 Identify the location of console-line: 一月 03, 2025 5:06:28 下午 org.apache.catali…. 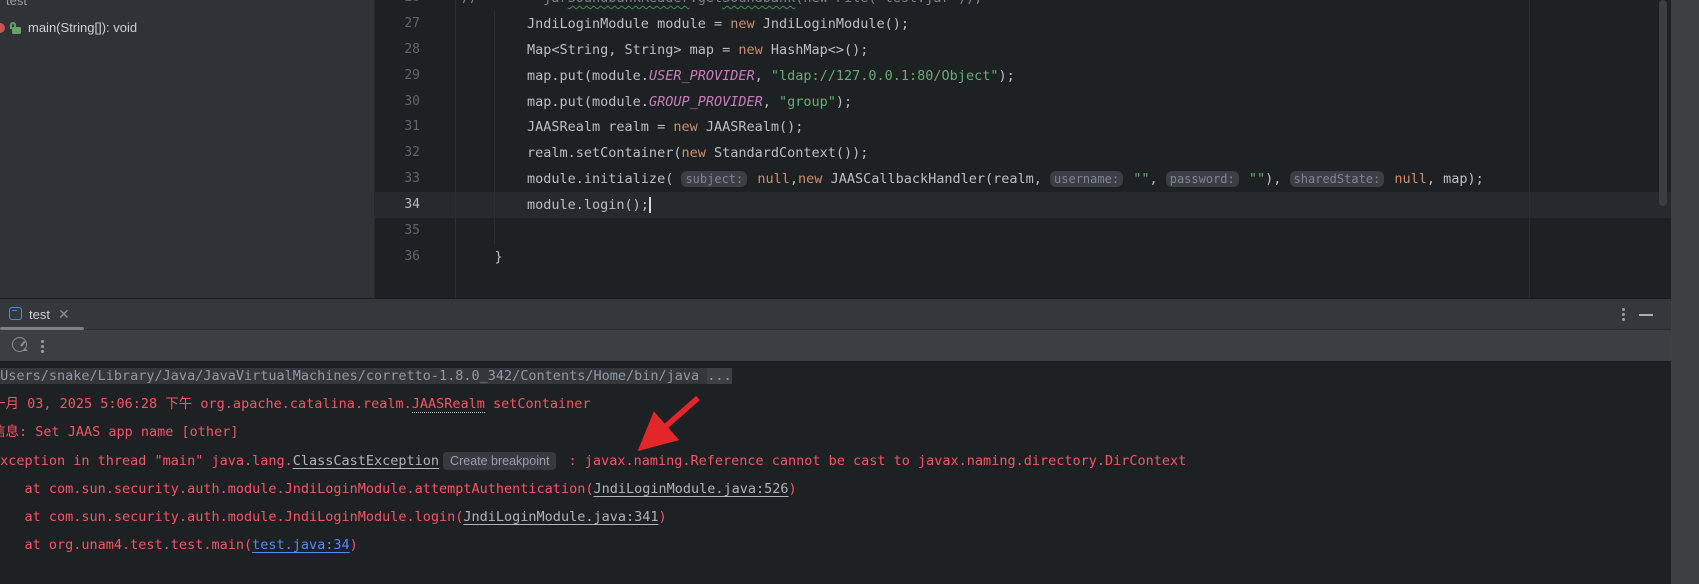
(835, 404).